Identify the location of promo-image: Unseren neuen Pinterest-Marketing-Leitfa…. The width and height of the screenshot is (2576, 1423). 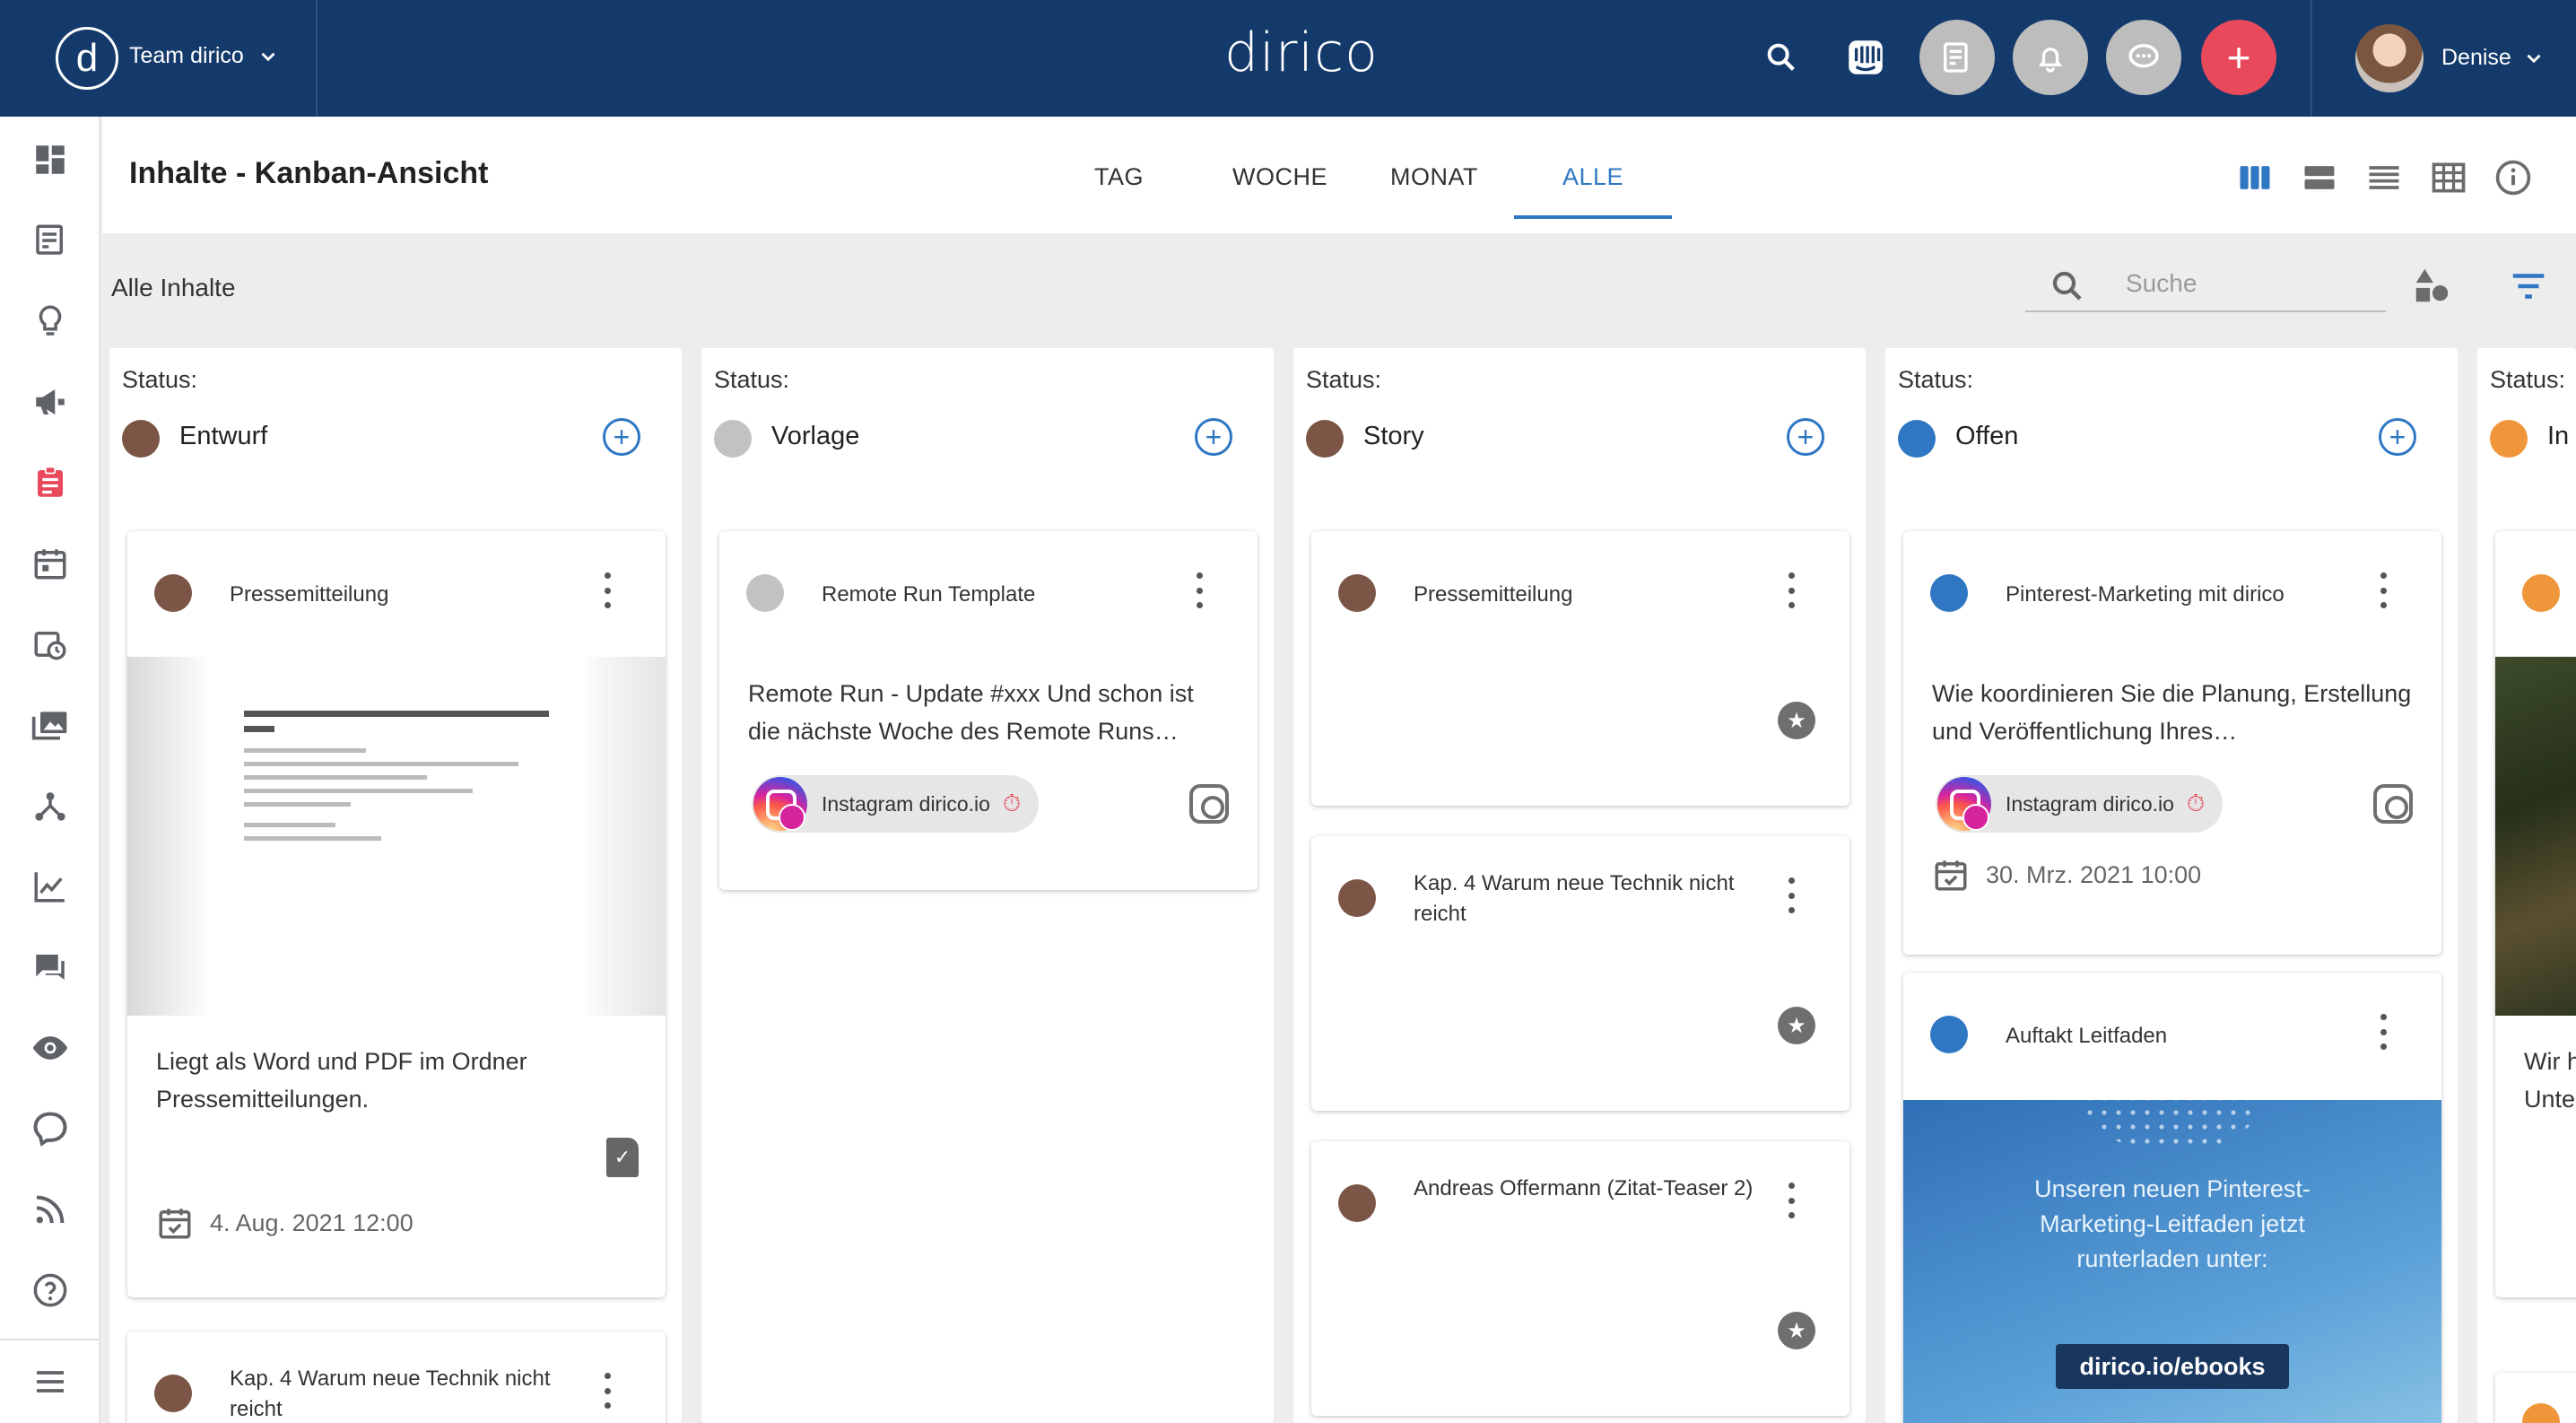
(2172, 1257).